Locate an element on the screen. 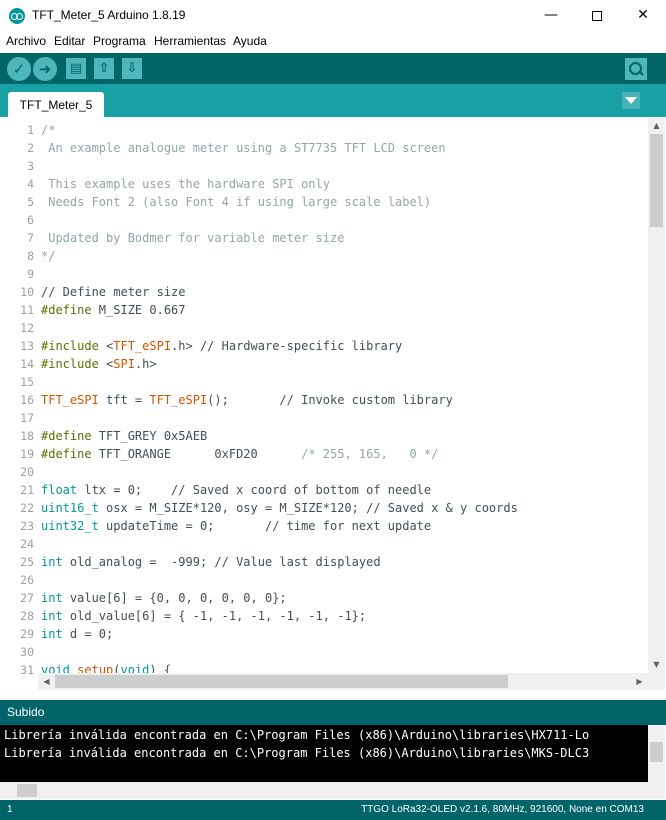 The width and height of the screenshot is (666, 820). line-number: 9 is located at coordinates (30, 274).